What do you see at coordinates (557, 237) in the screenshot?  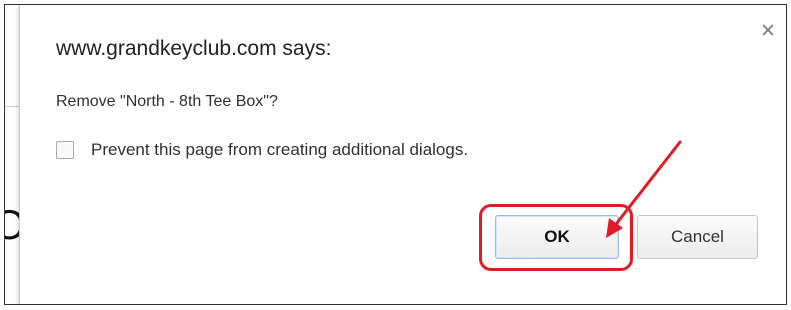 I see `ok-button: OK` at bounding box center [557, 237].